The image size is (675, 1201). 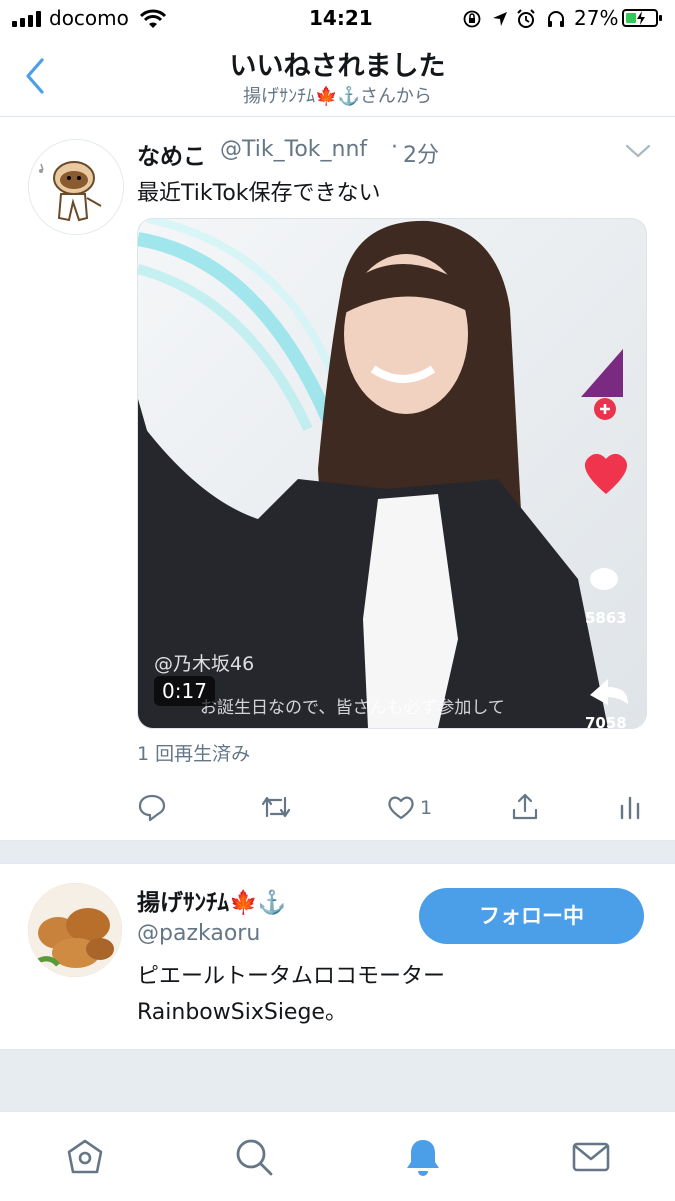 I want to click on search-icon, so click(x=254, y=1157).